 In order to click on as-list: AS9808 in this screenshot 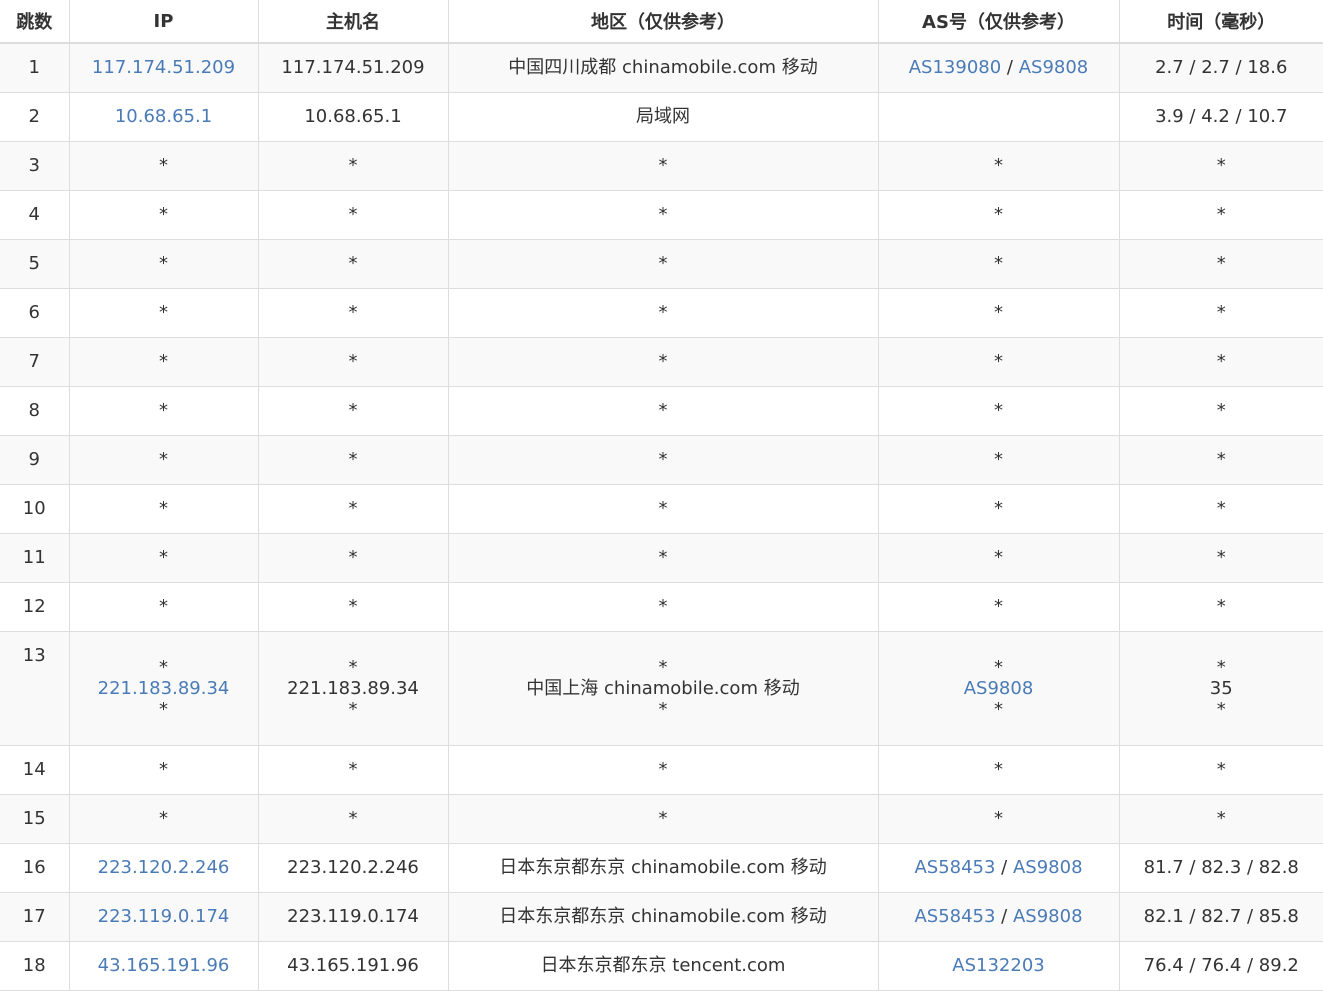, I will do `click(999, 688)`.